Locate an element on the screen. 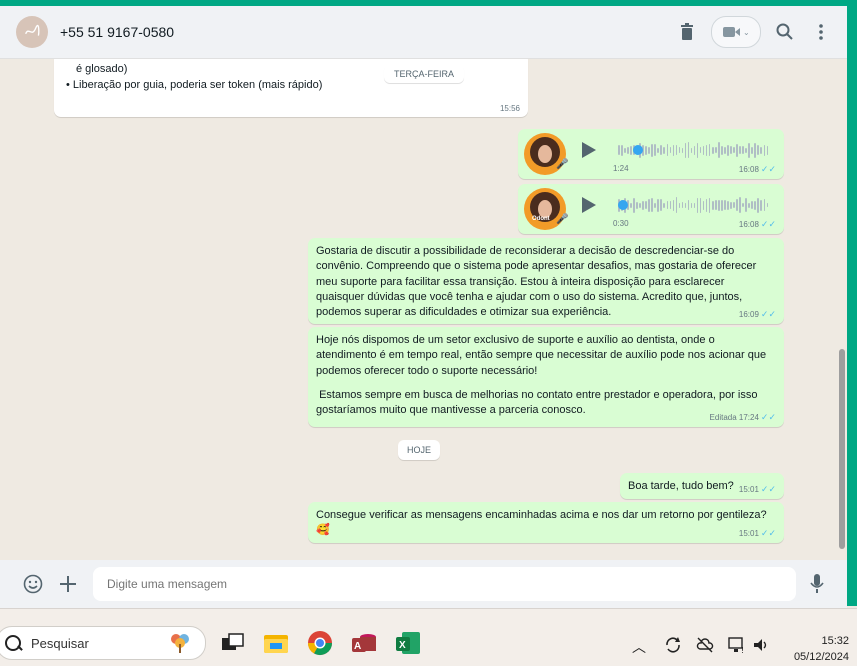 This screenshot has width=857, height=666. microphone-icon is located at coordinates (817, 584).